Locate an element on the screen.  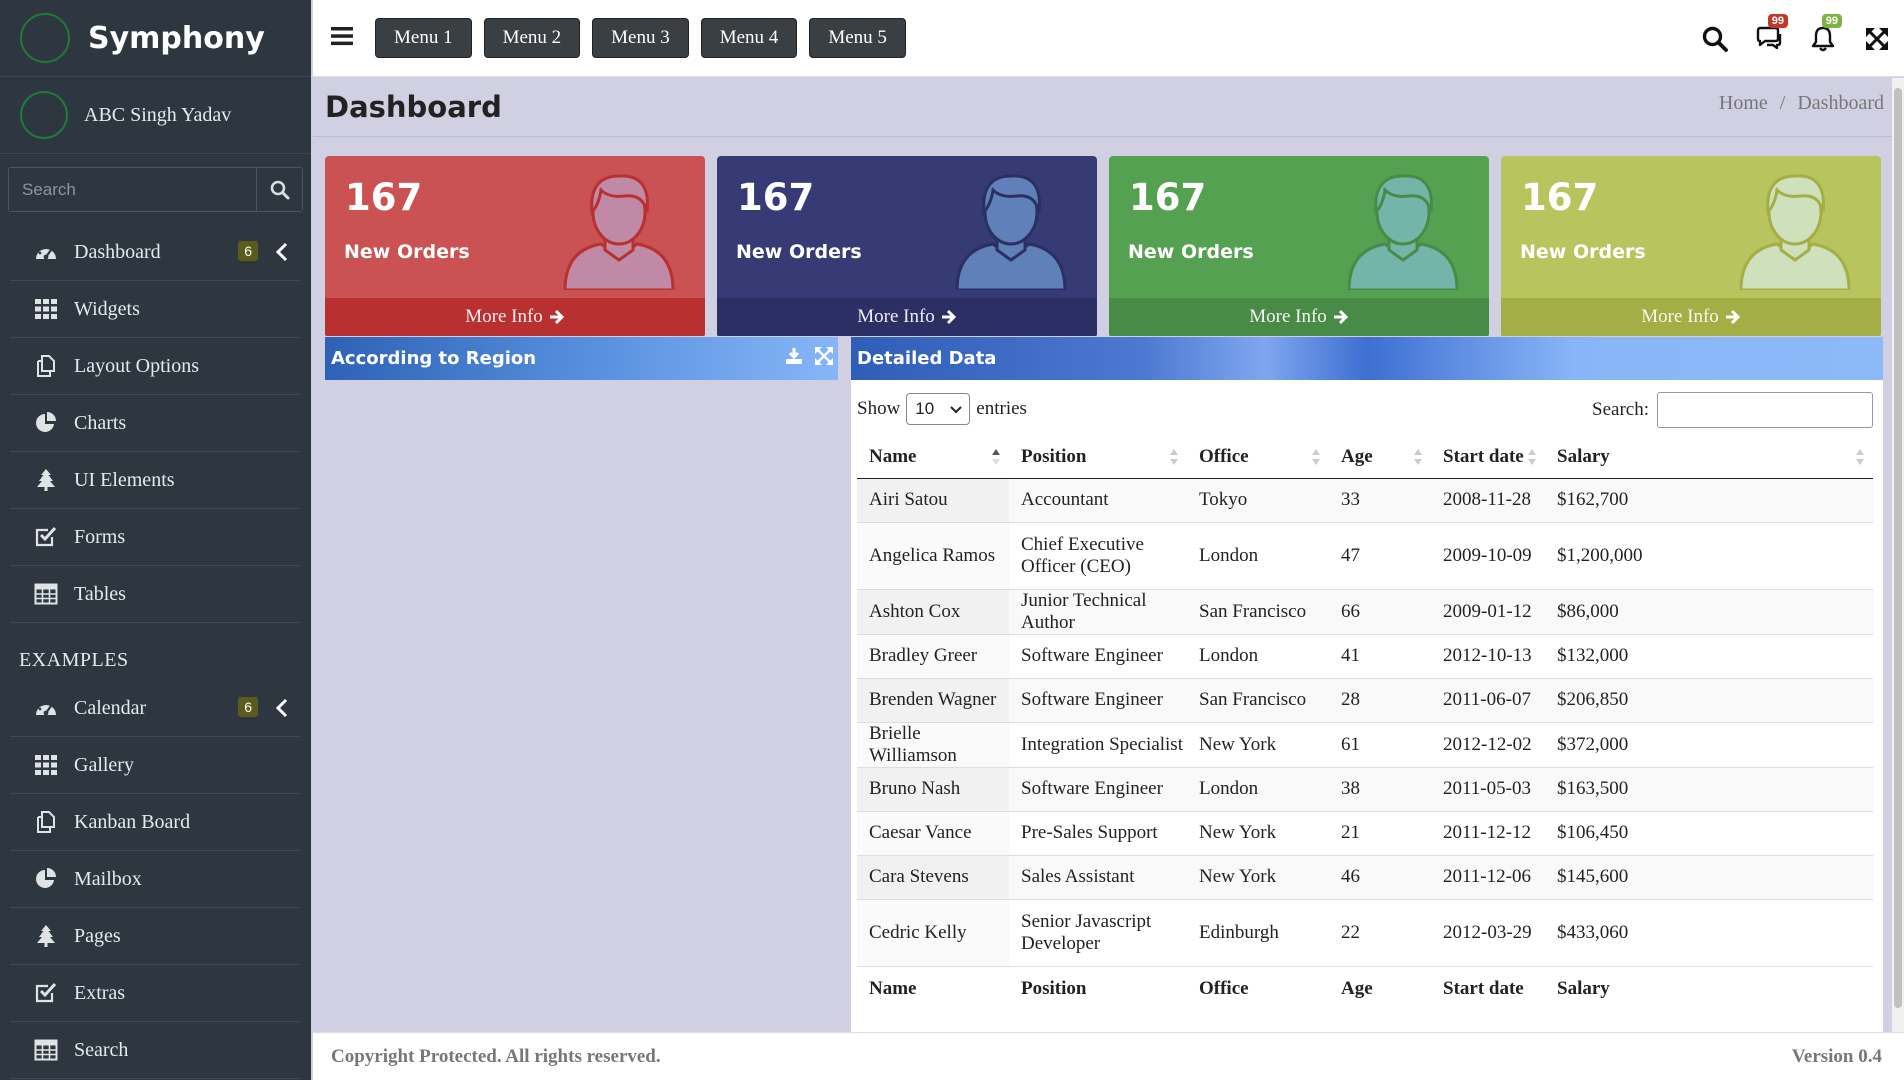
sidebar-item-tables: Tables is located at coordinates (155, 594).